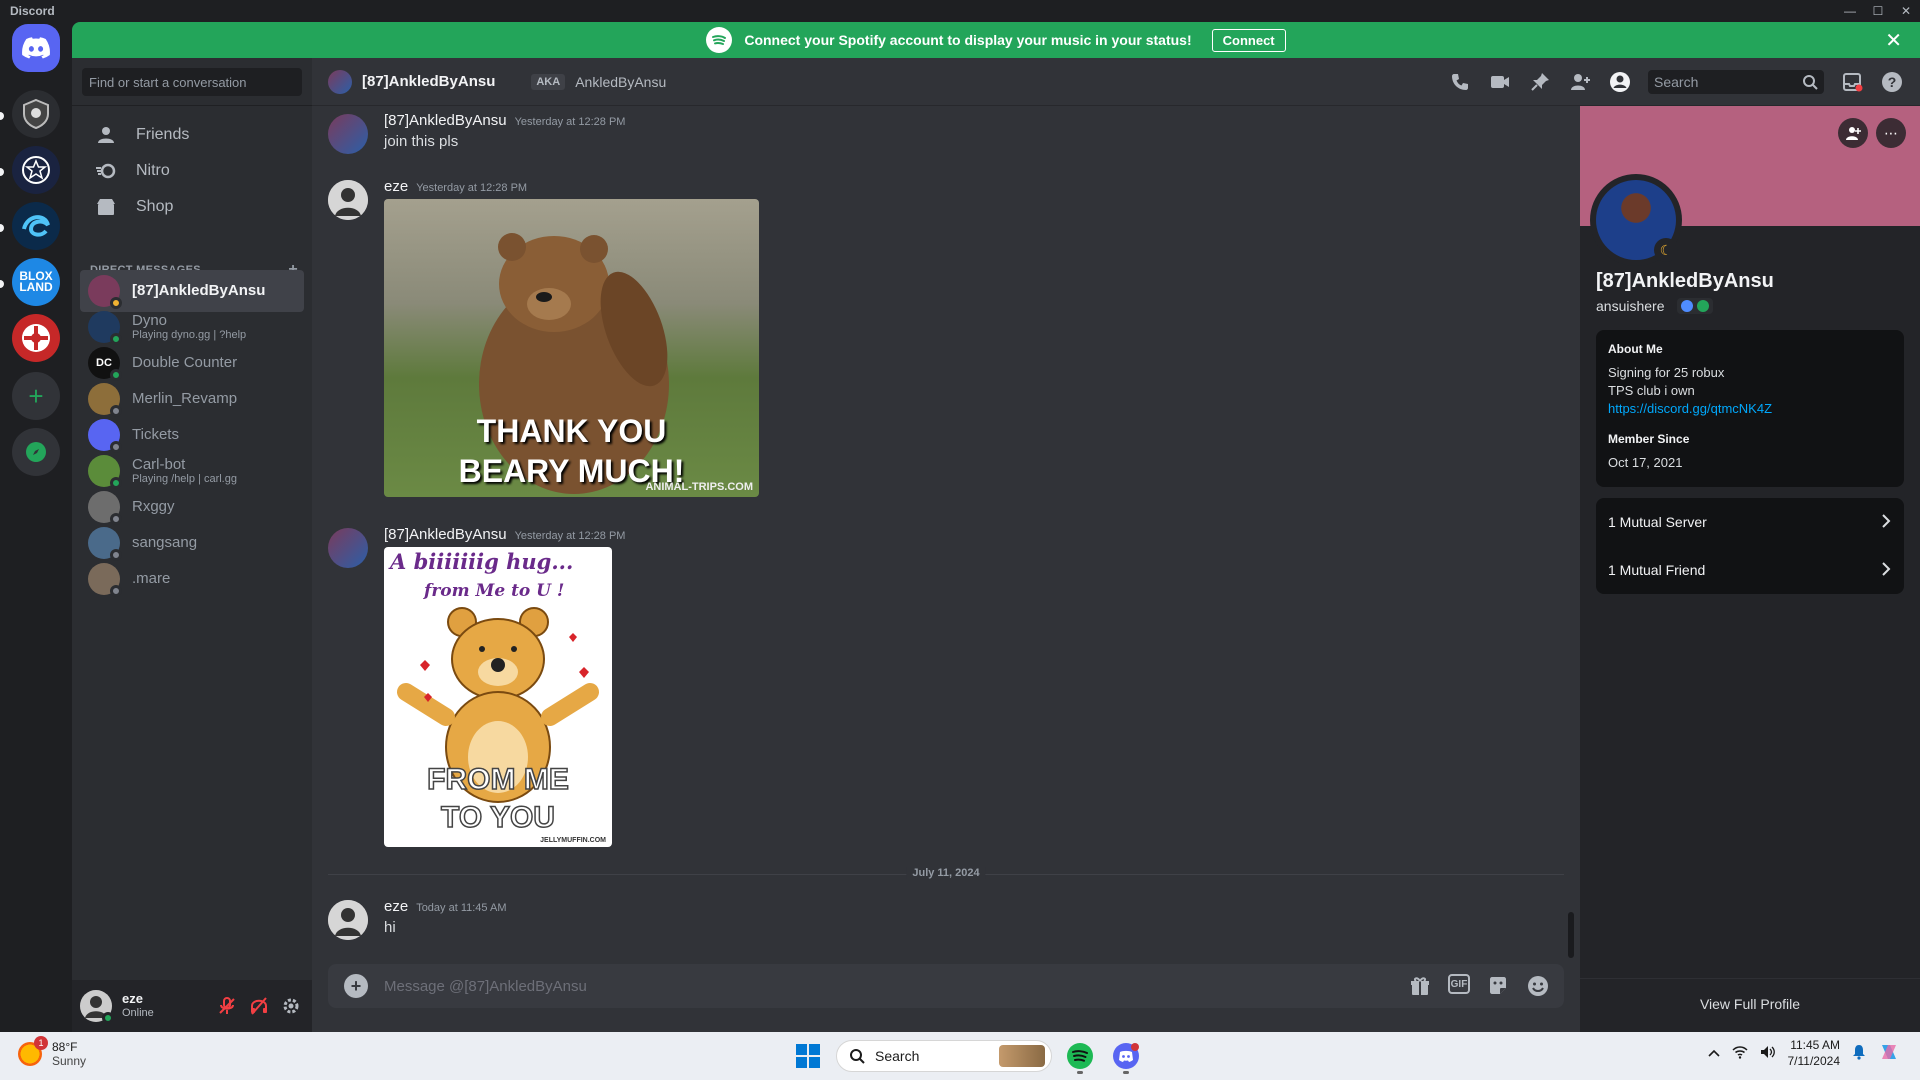 The height and width of the screenshot is (1080, 1920). Describe the element at coordinates (548, 81) in the screenshot. I see `aka-tag: AKA` at that location.